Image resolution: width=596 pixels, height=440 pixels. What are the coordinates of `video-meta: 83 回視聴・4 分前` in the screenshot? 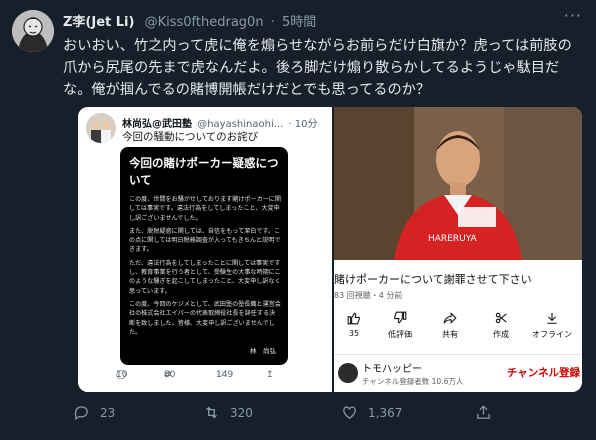 It's located at (368, 295).